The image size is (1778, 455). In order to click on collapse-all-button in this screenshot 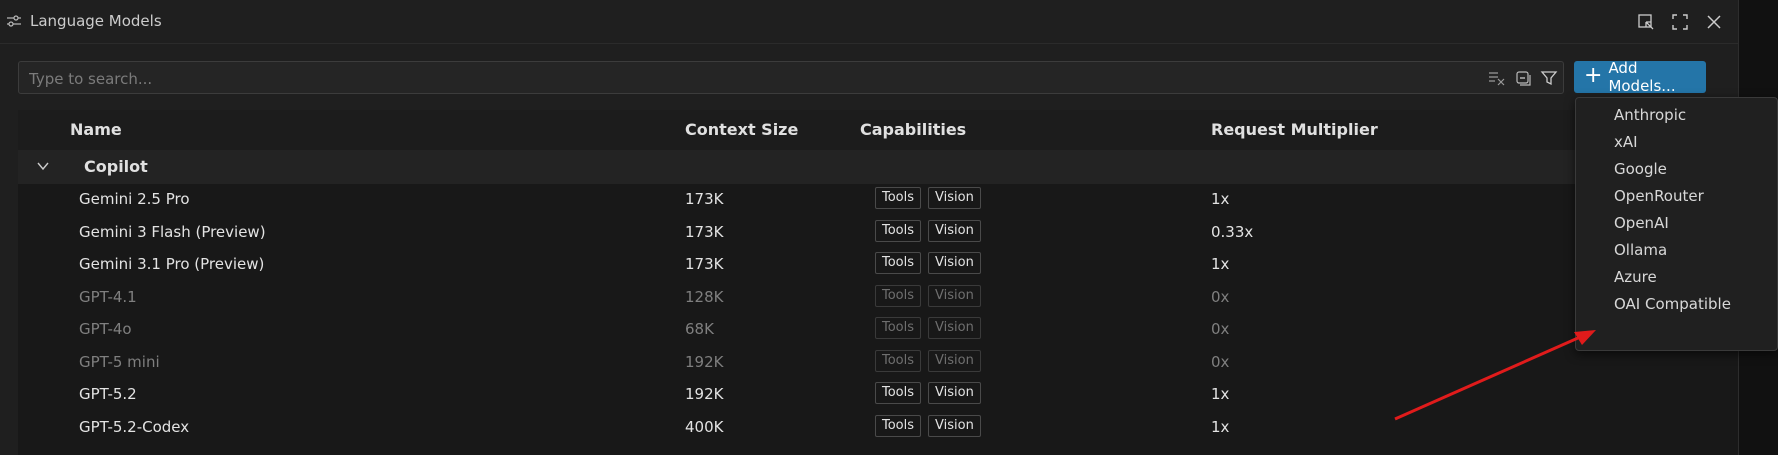, I will do `click(1523, 78)`.